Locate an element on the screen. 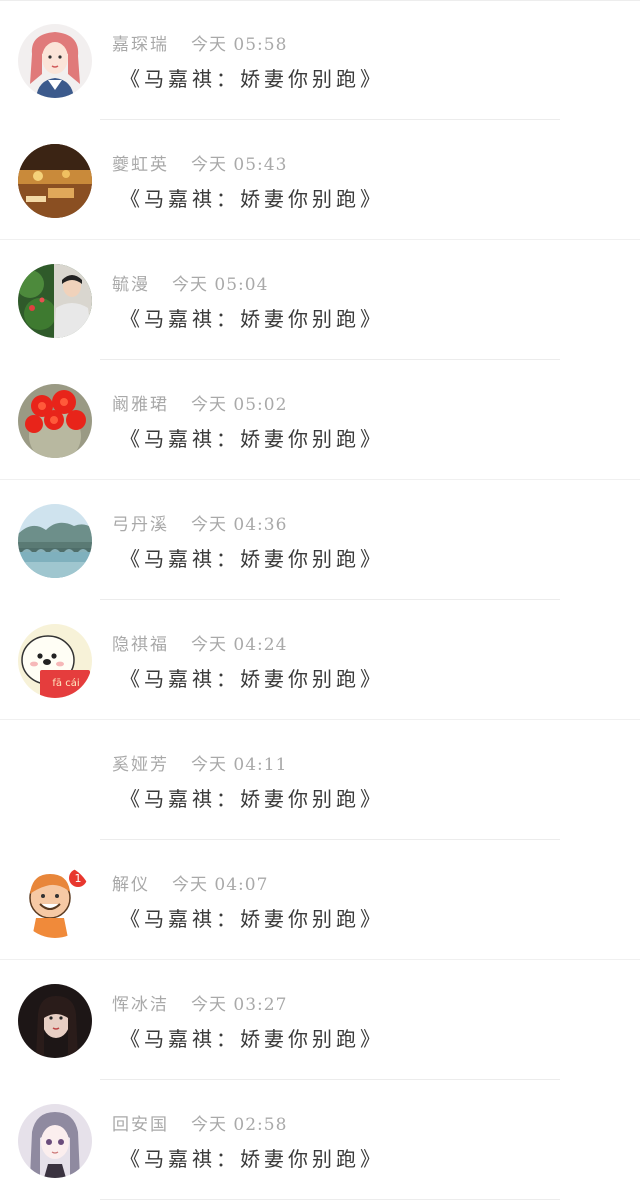  message-time: 今天 04:07 is located at coordinates (220, 885).